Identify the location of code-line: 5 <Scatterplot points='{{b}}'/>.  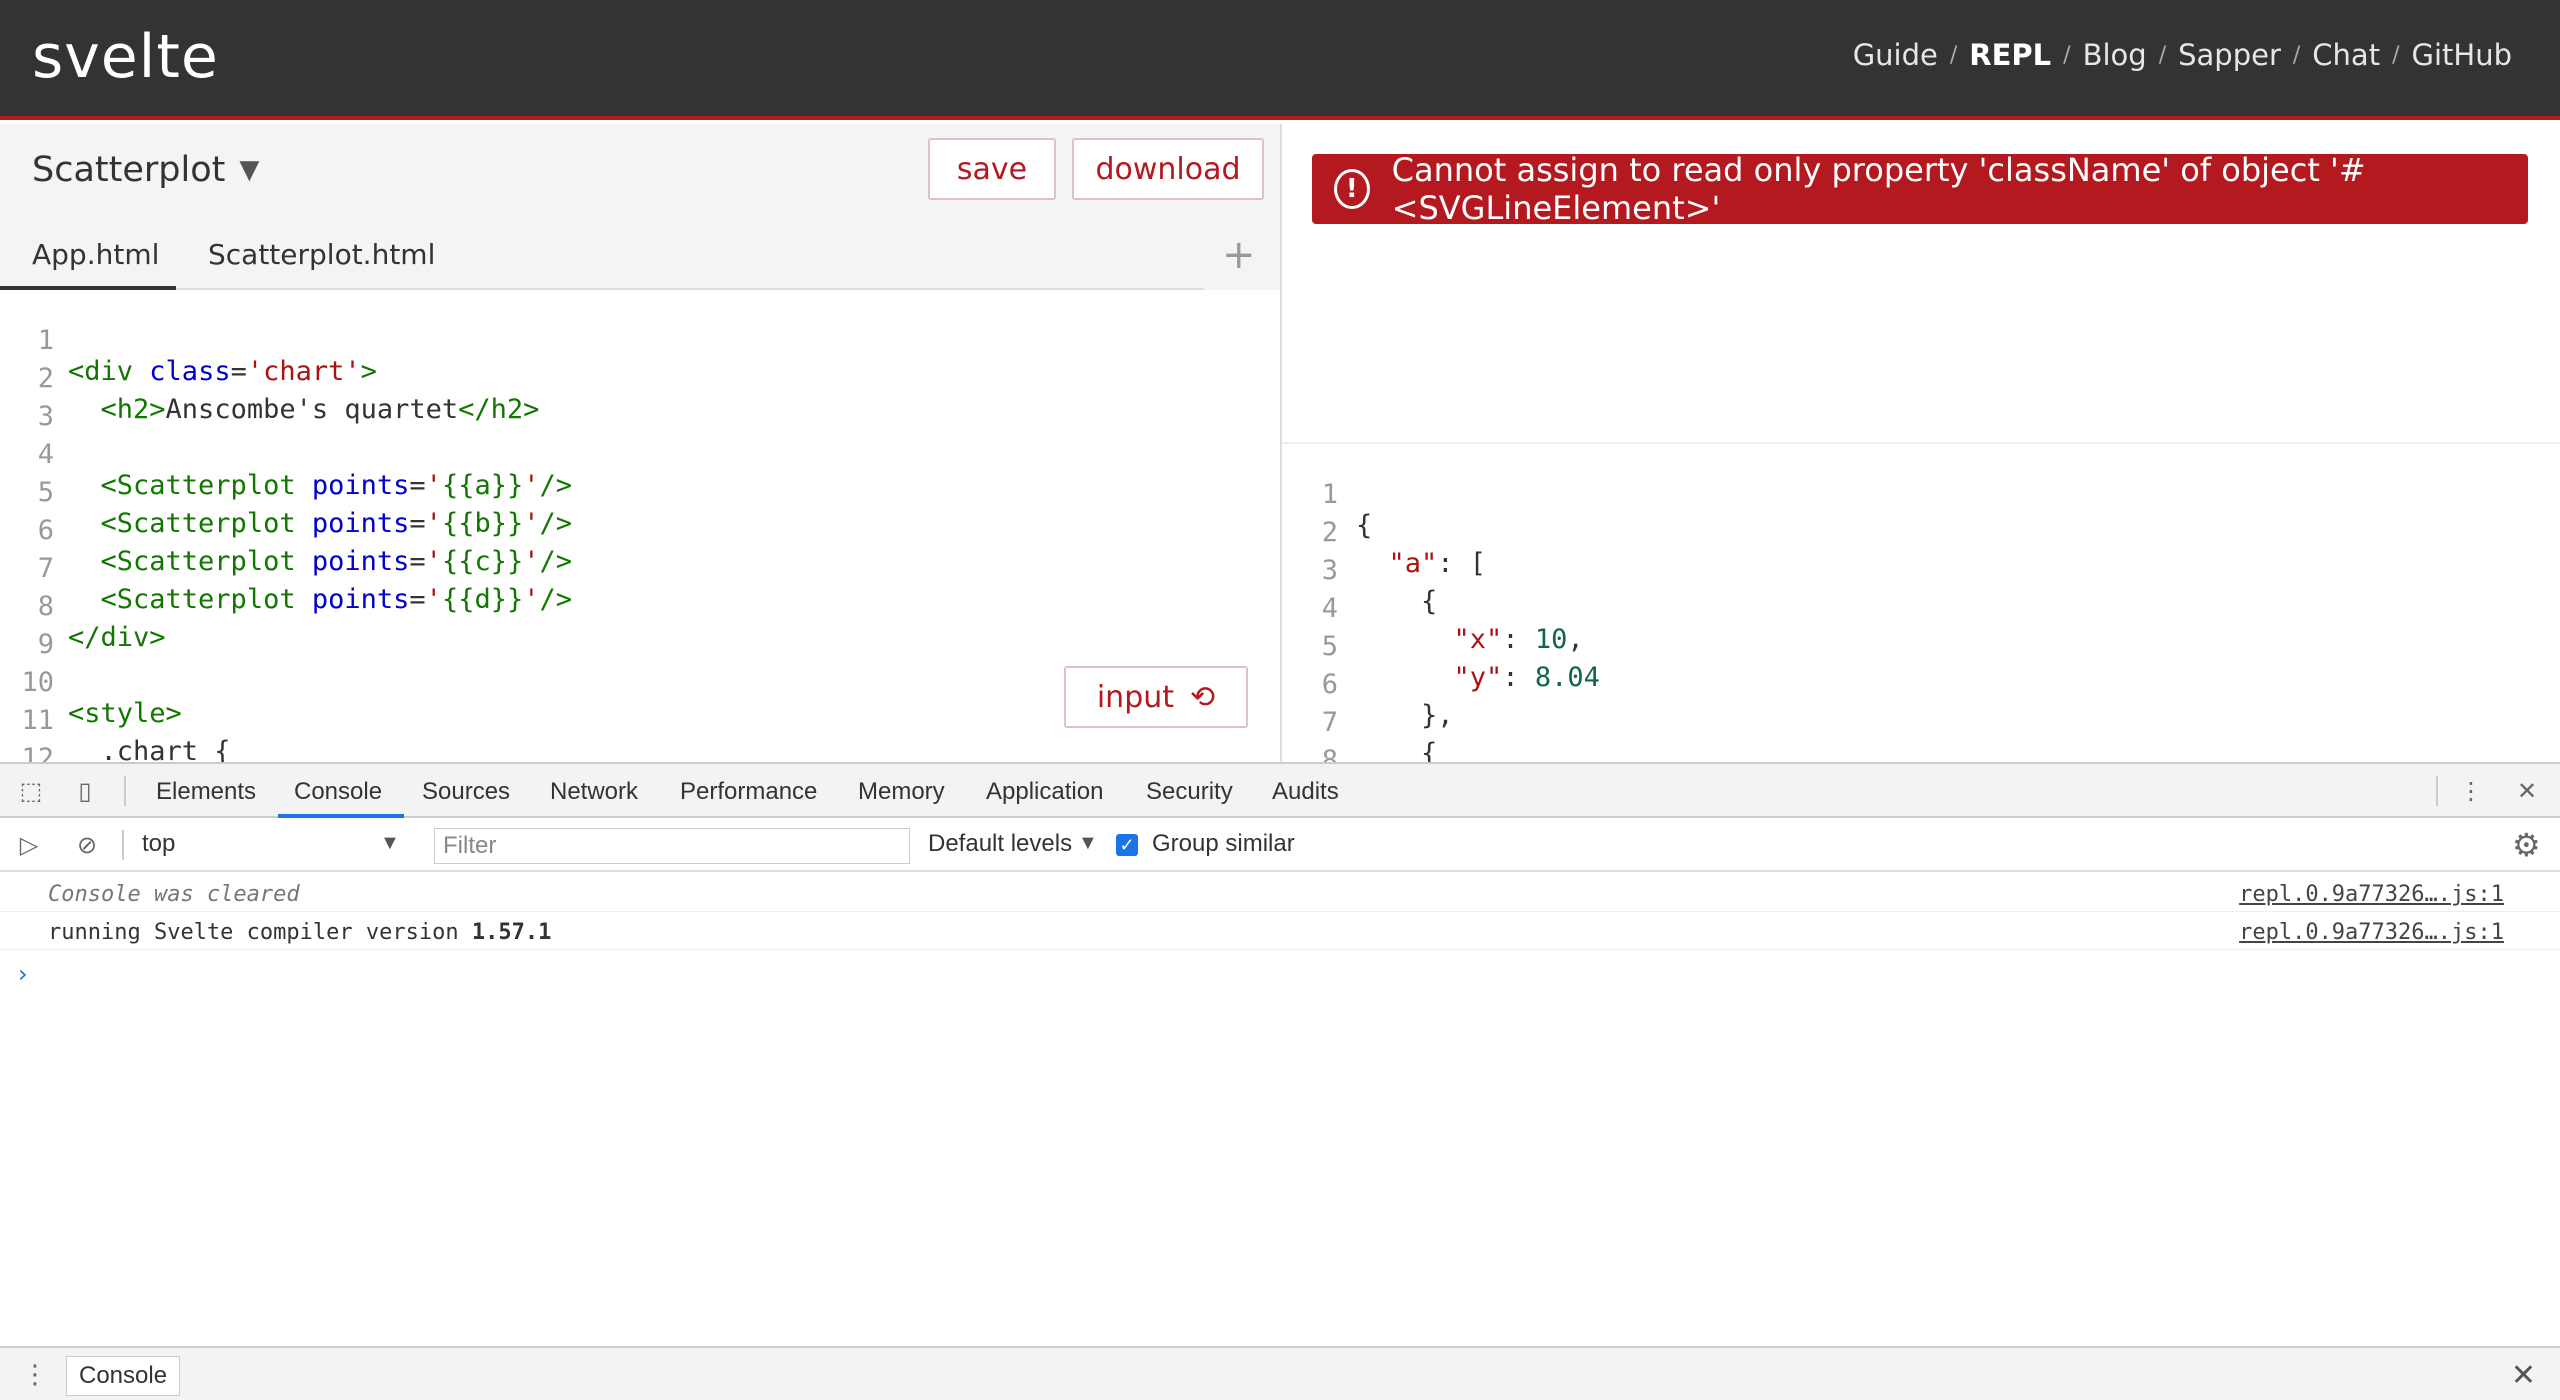
(640, 492).